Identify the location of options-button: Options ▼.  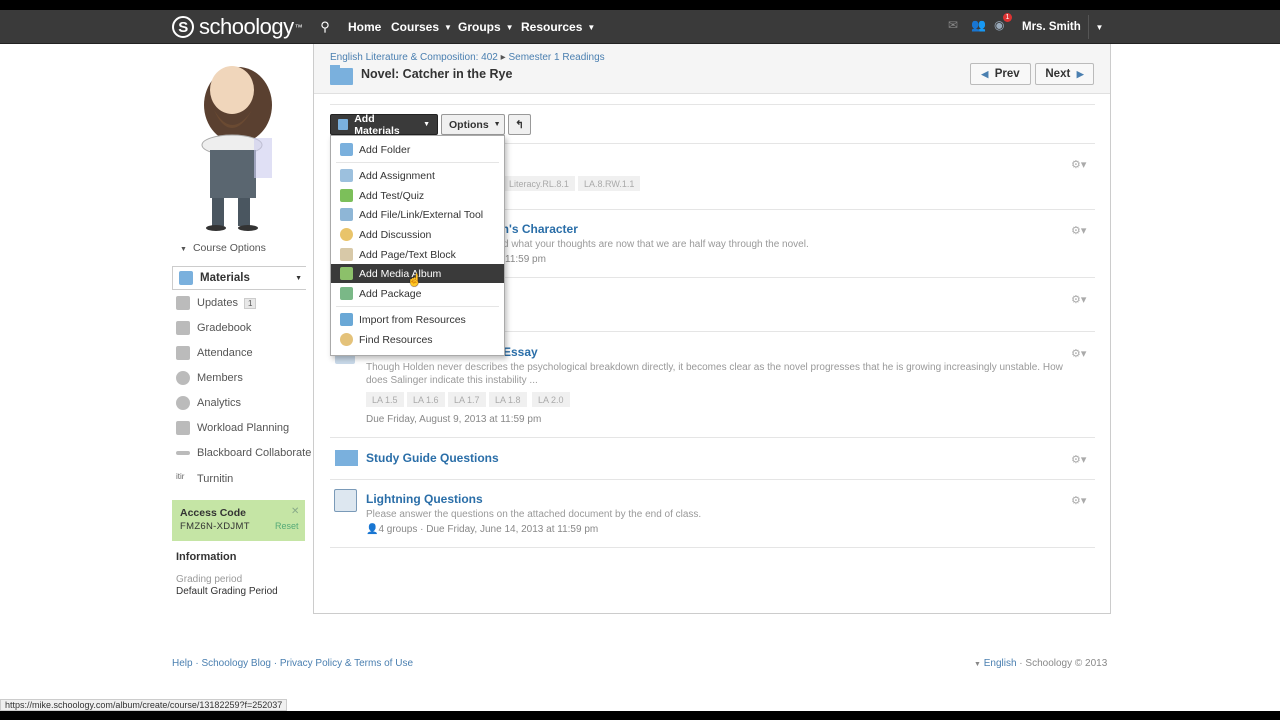
(473, 124).